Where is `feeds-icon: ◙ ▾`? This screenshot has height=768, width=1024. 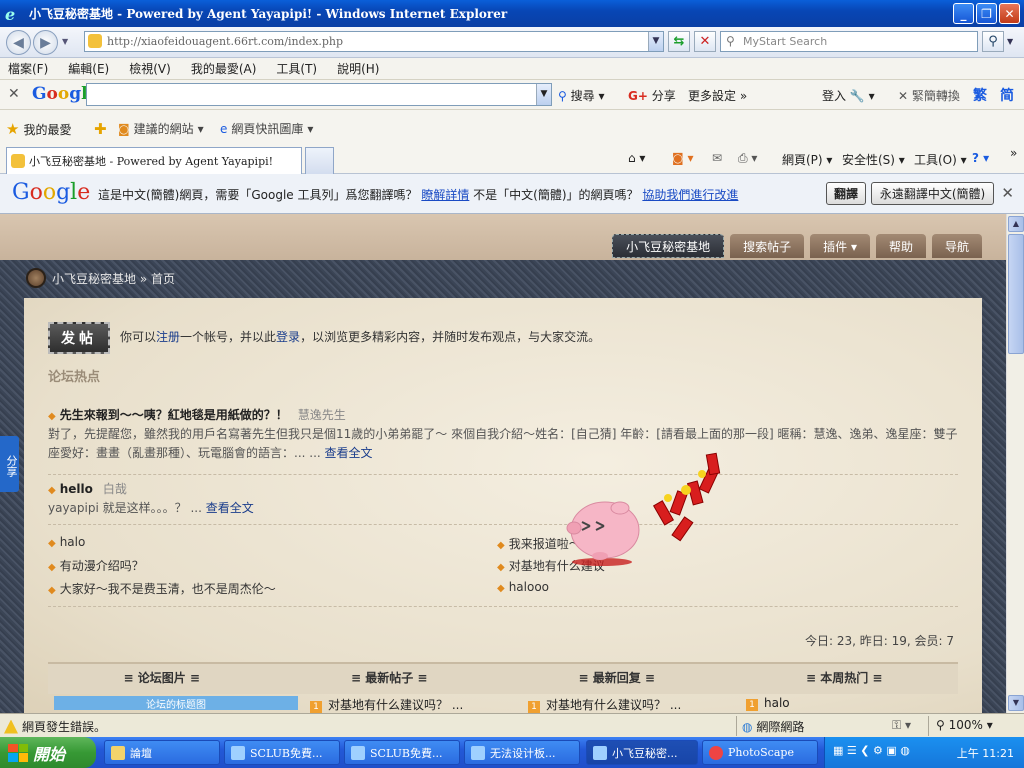 feeds-icon: ◙ ▾ is located at coordinates (682, 158).